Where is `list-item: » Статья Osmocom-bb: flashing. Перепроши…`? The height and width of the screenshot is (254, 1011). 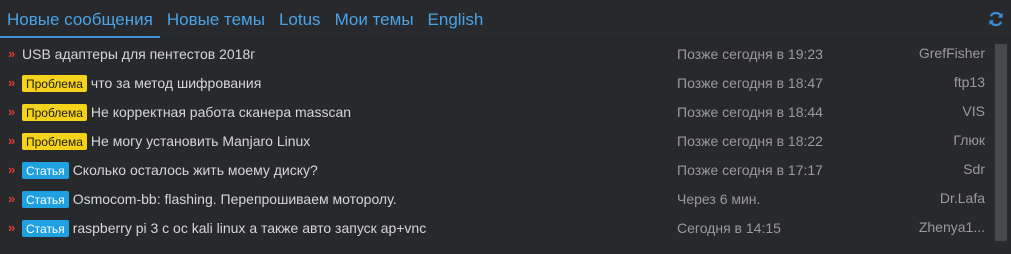 list-item: » Статья Osmocom-bb: flashing. Перепроши… is located at coordinates (496, 198).